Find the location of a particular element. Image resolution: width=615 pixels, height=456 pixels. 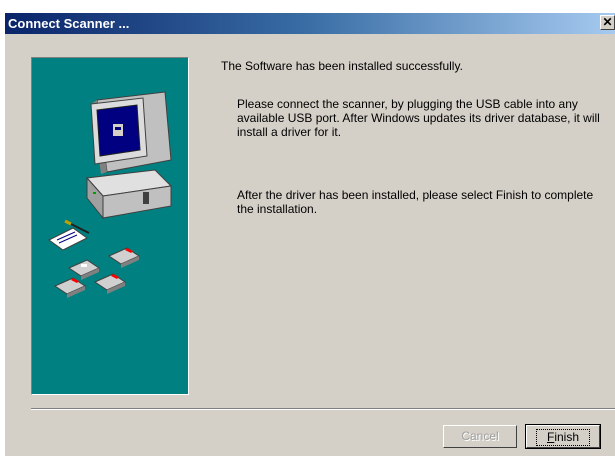

finish-button: Finish is located at coordinates (563, 436).